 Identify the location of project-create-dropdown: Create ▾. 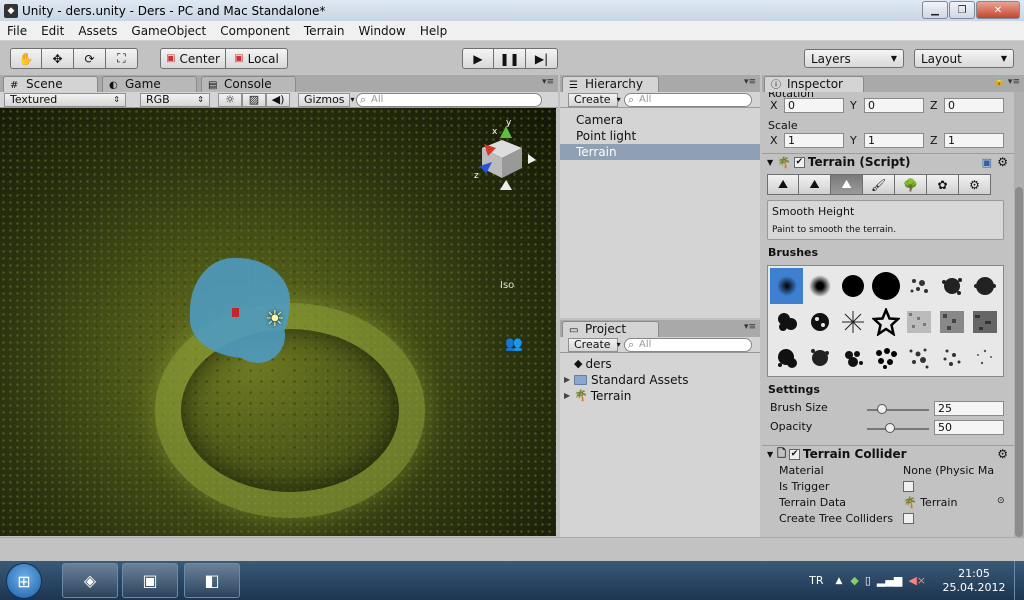
(594, 344).